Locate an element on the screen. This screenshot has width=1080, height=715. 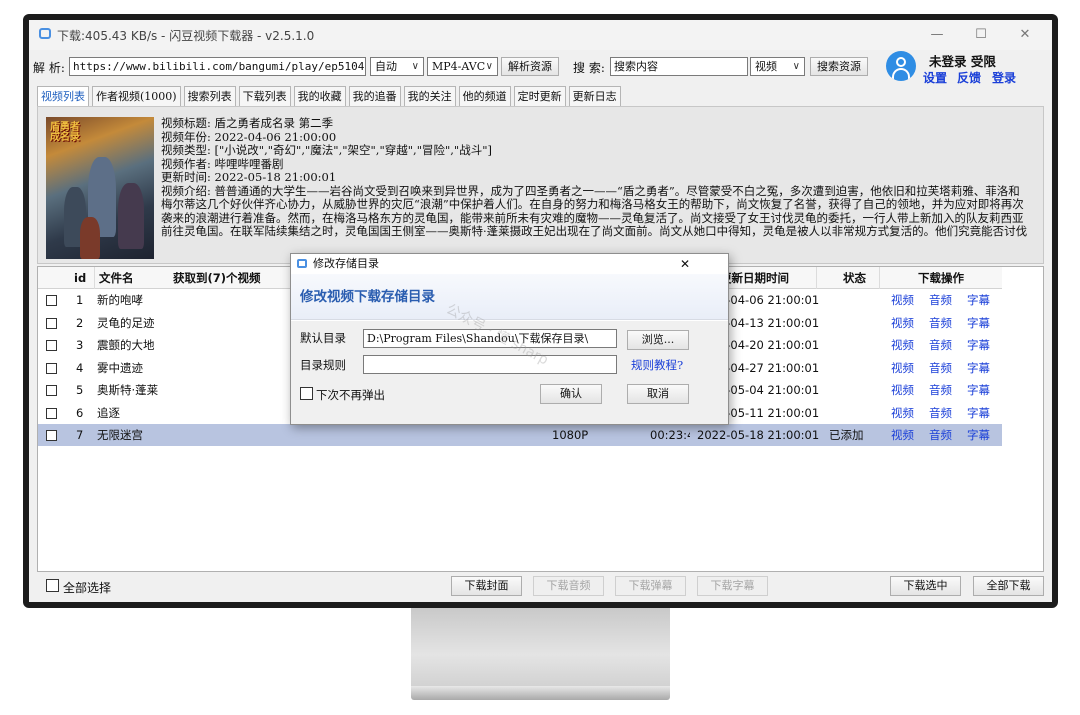
codec-select: MP4-AVC ∨ is located at coordinates (462, 66).